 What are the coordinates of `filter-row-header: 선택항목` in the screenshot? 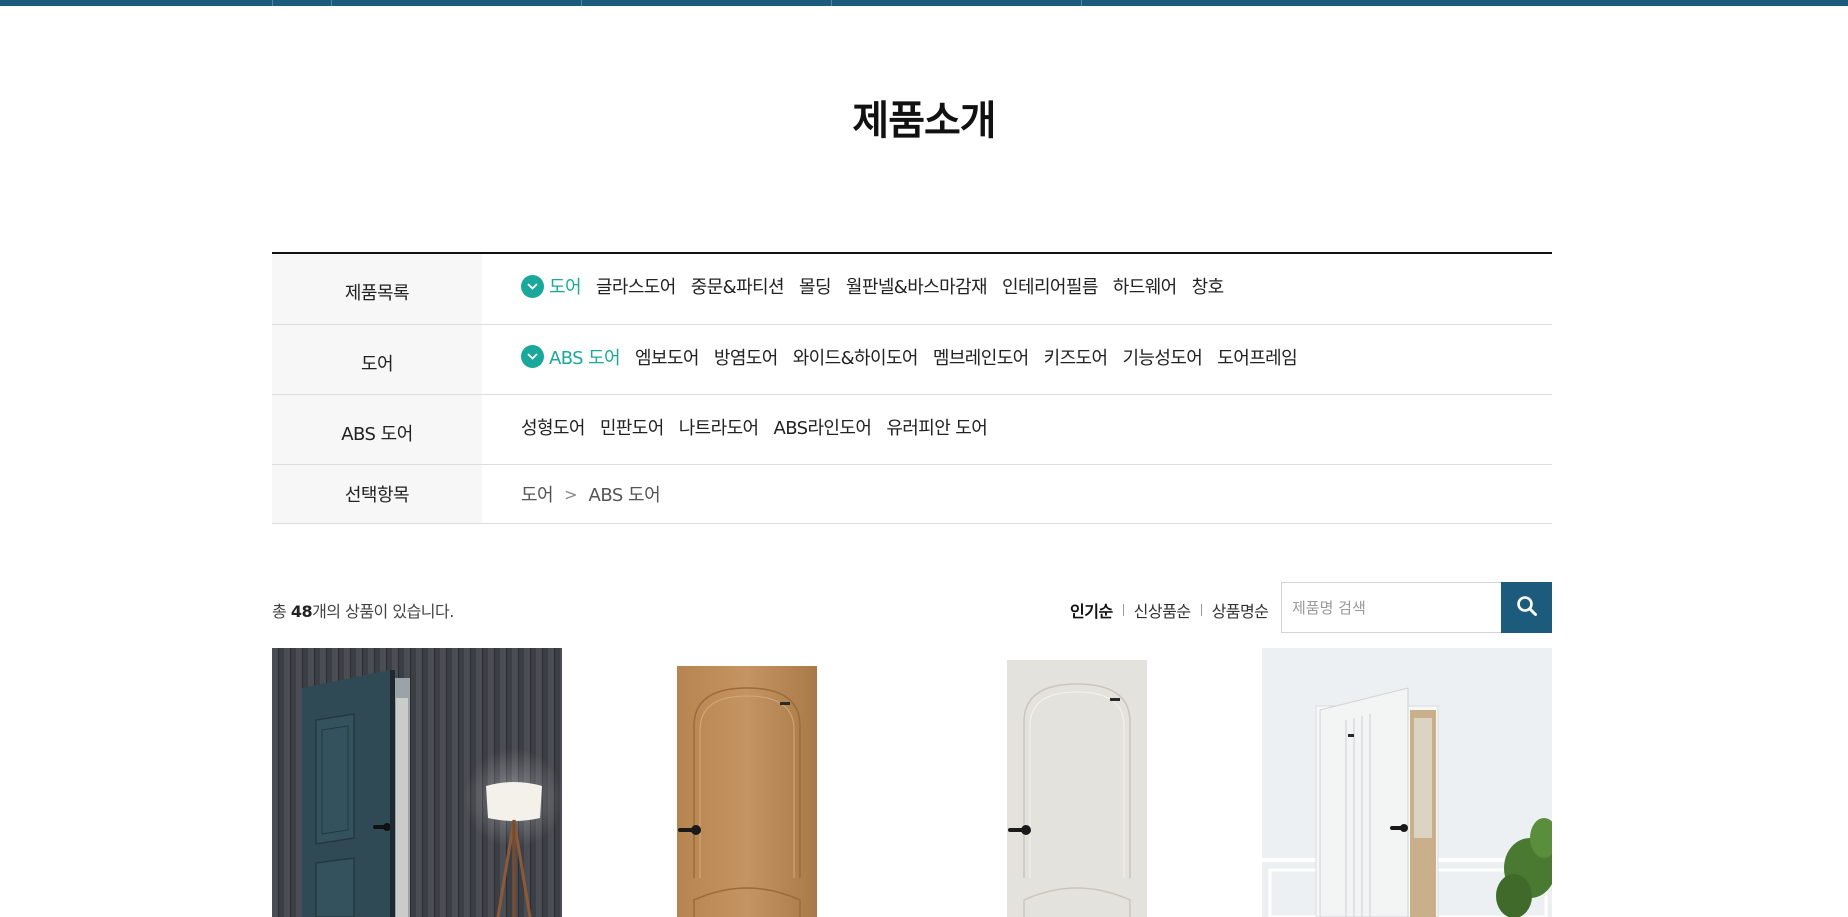 It's located at (377, 494).